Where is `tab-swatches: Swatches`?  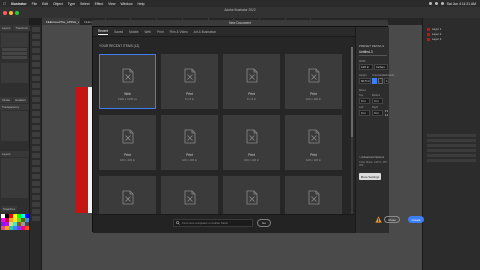 tab-swatches: Swatches is located at coordinates (9, 209).